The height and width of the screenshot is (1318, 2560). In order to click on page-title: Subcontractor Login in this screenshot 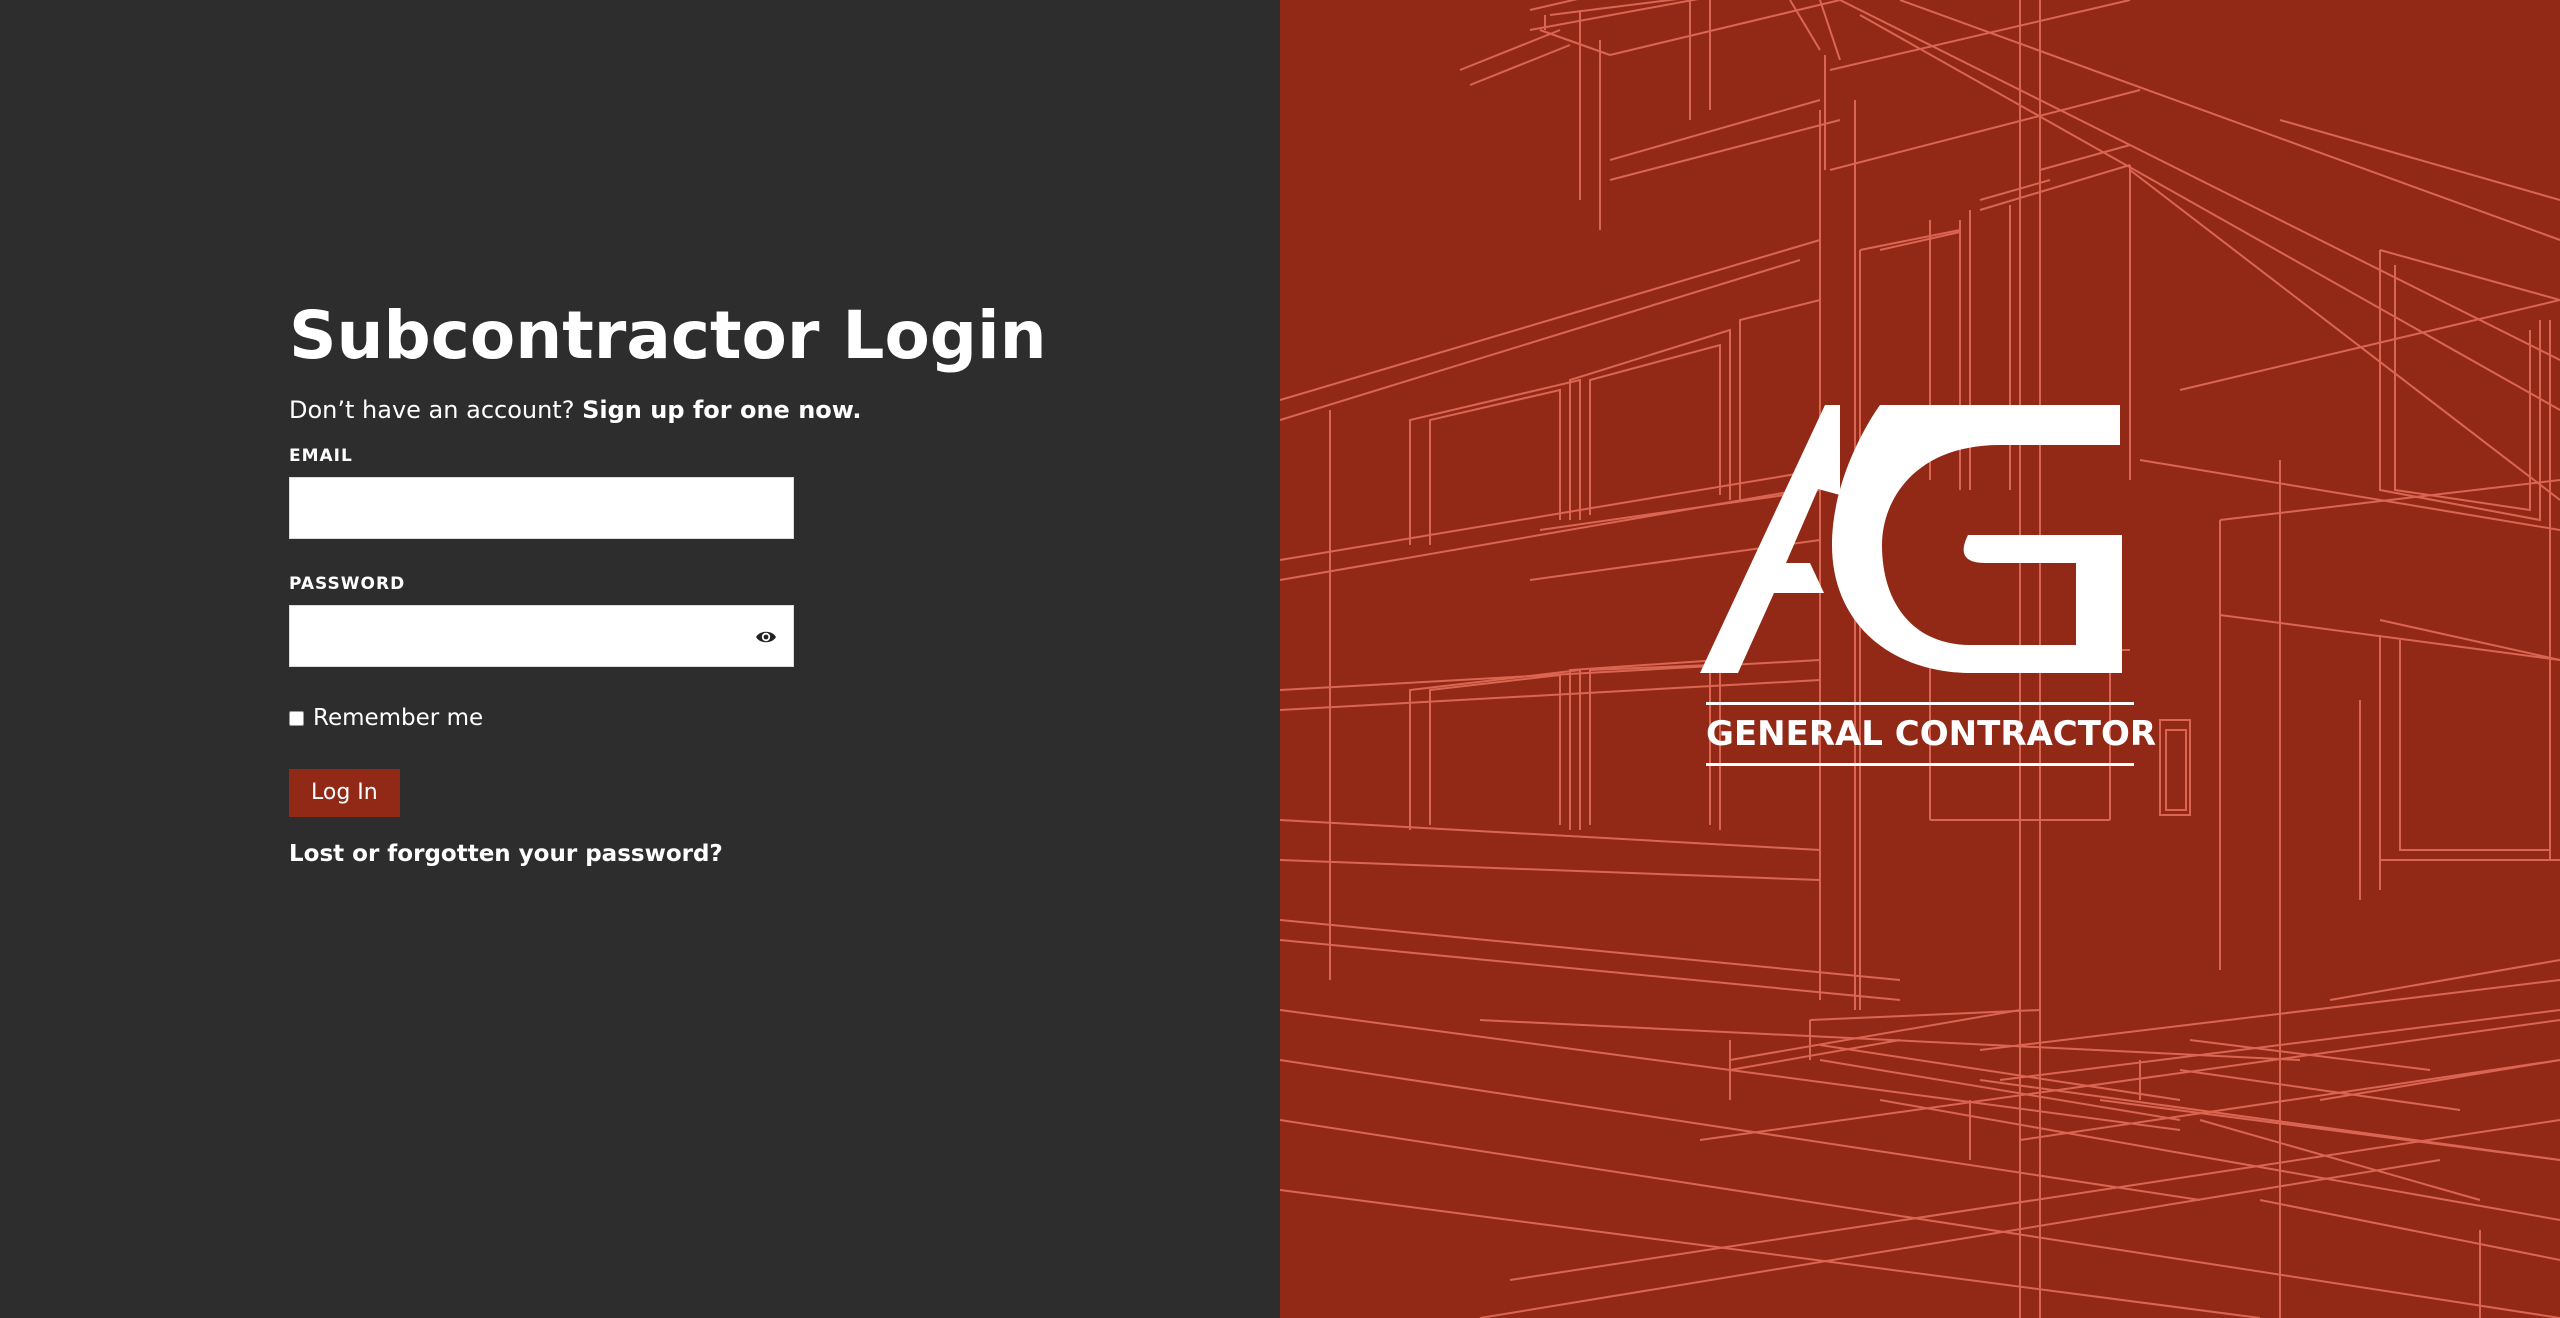, I will do `click(668, 335)`.